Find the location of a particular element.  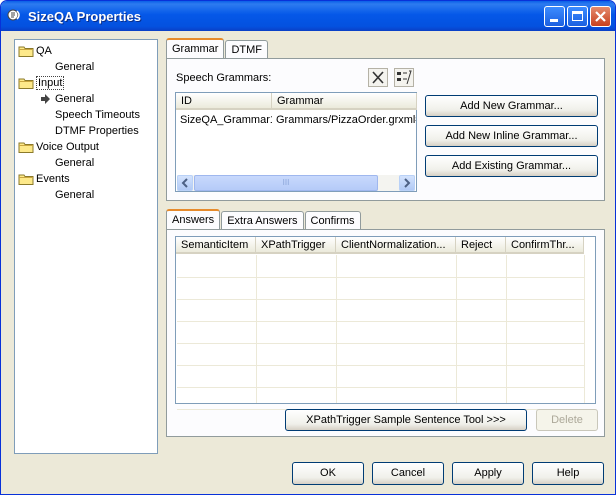

delete-grammar-button is located at coordinates (378, 77).